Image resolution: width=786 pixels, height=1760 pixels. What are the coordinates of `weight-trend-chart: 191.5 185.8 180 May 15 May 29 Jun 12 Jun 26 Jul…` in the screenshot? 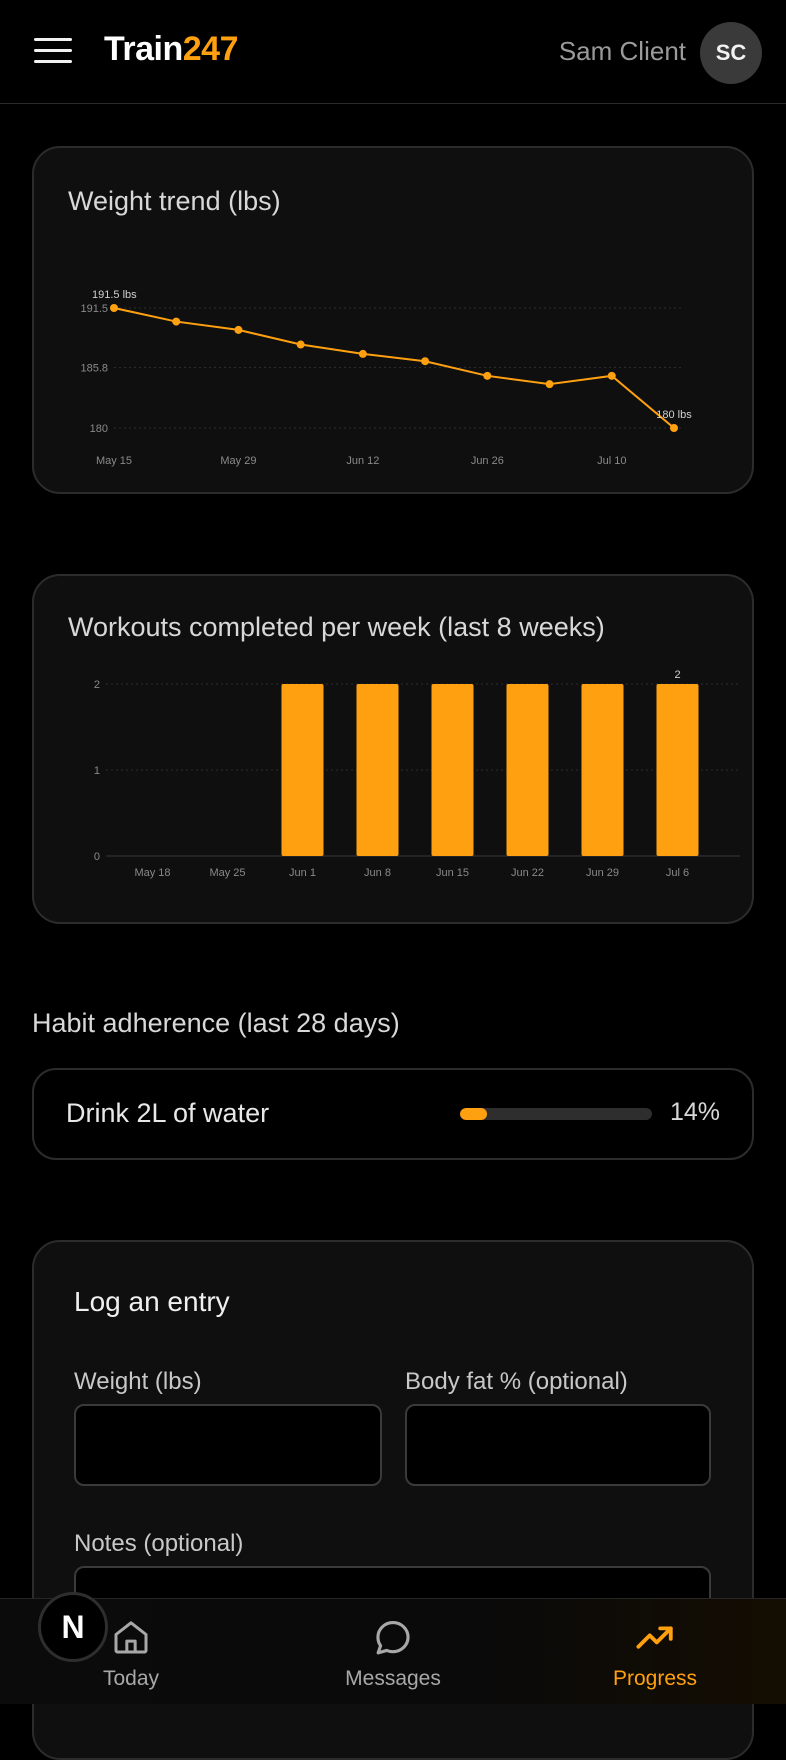 It's located at (386, 378).